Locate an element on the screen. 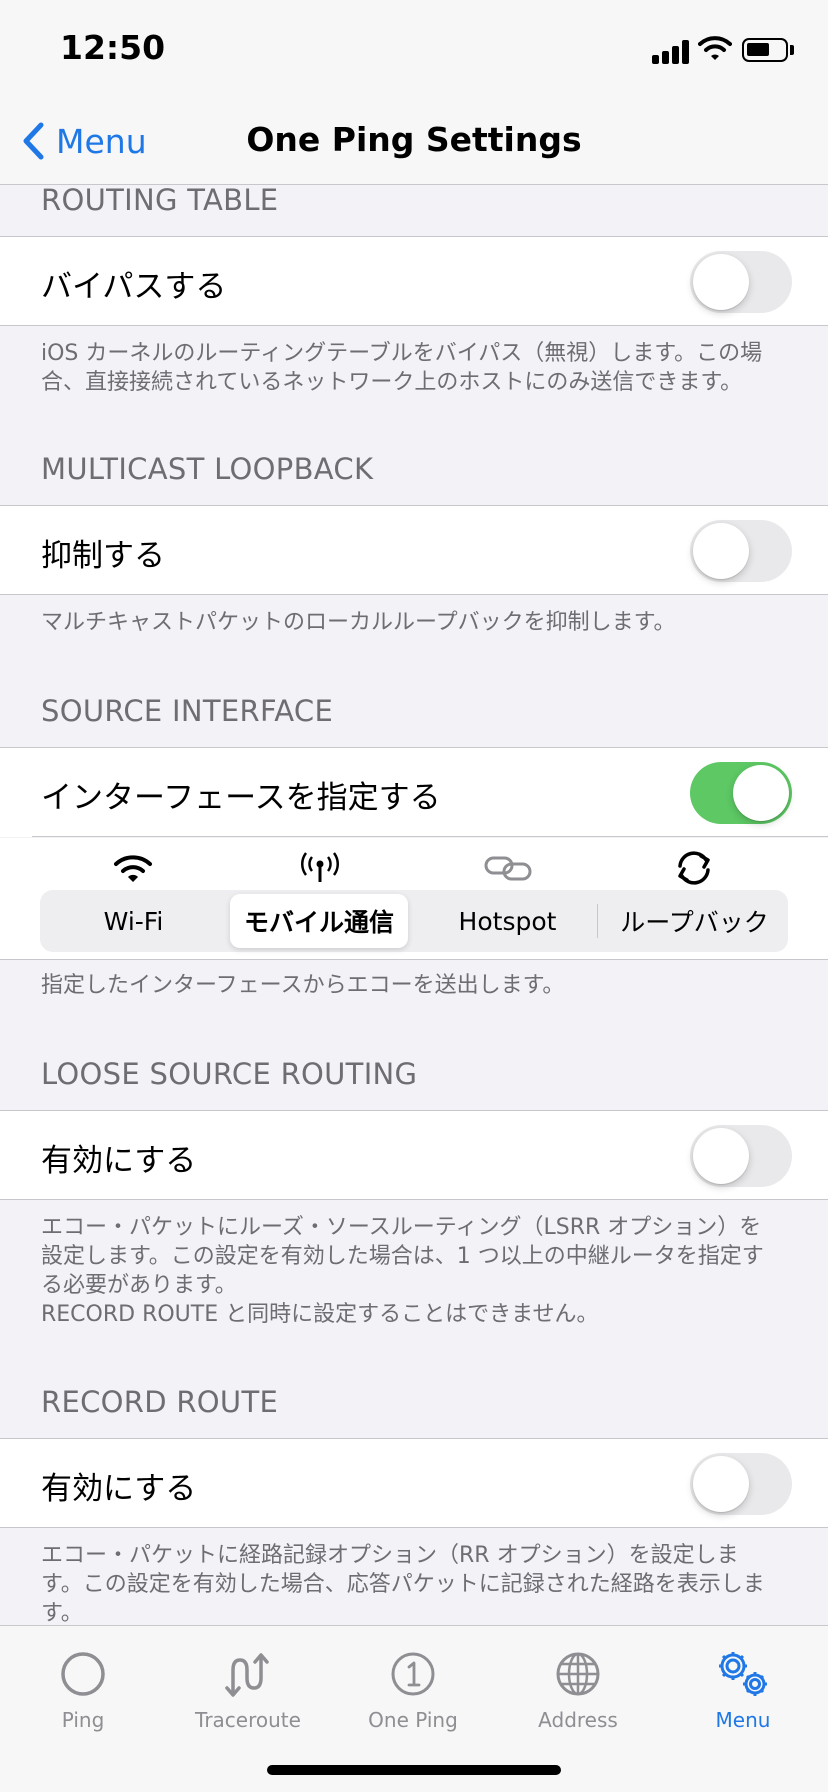  specify-interface-label: インターフェースを指定する is located at coordinates (241, 798).